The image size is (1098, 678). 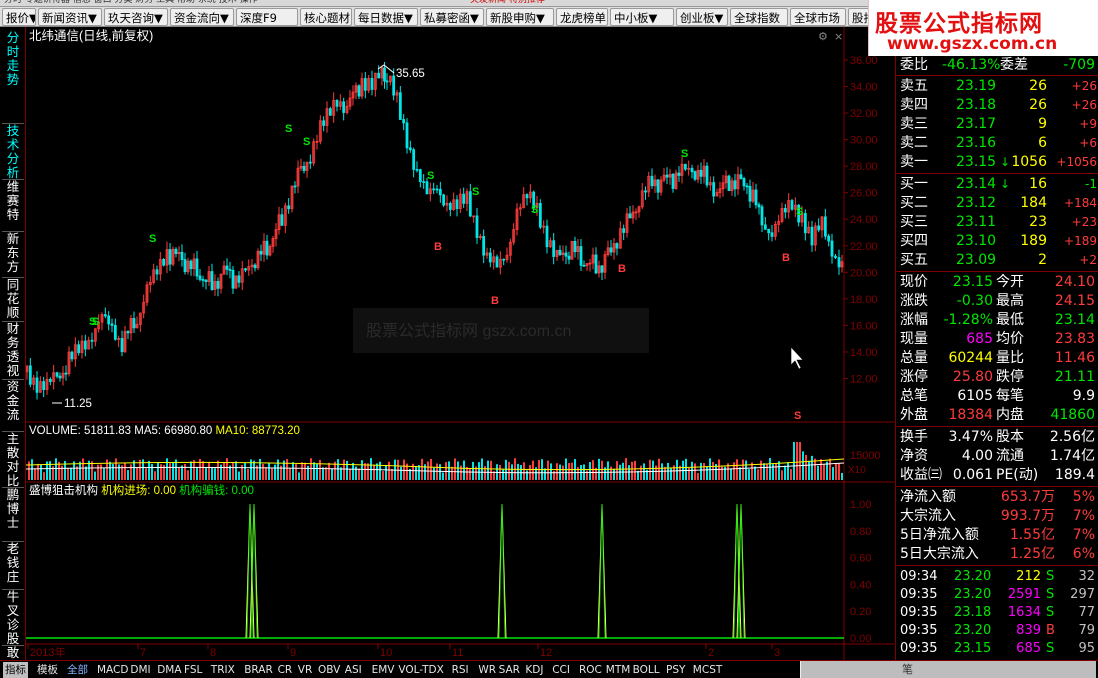 I want to click on bid-price: 23.11, so click(x=976, y=222).